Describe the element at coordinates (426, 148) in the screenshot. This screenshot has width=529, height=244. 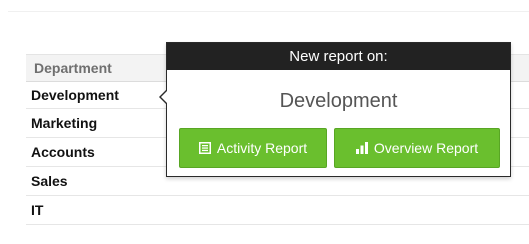
I see `overview-report-label: Overview Report` at that location.